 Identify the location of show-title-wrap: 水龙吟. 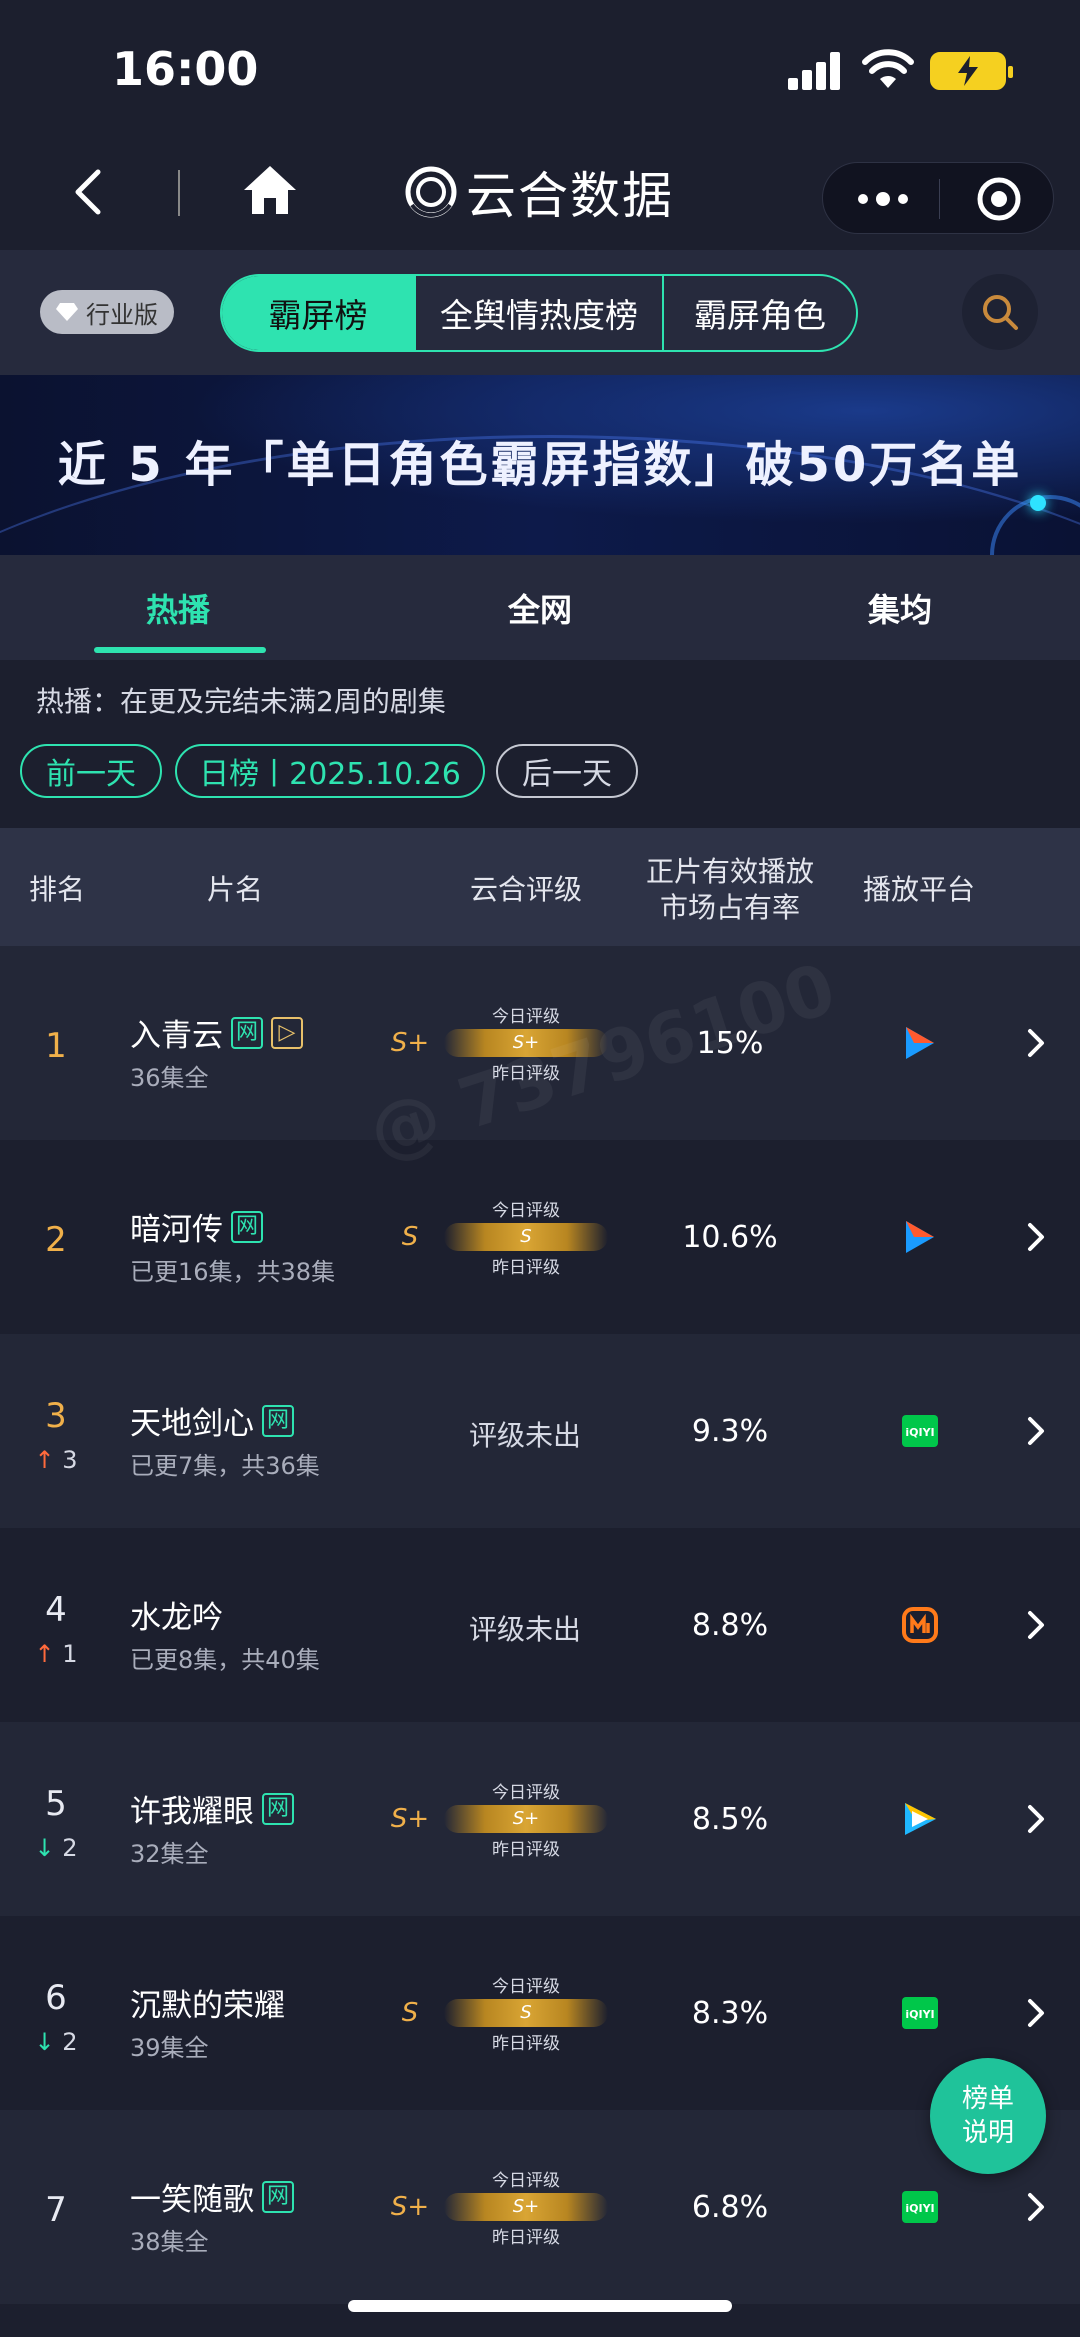
(176, 1614).